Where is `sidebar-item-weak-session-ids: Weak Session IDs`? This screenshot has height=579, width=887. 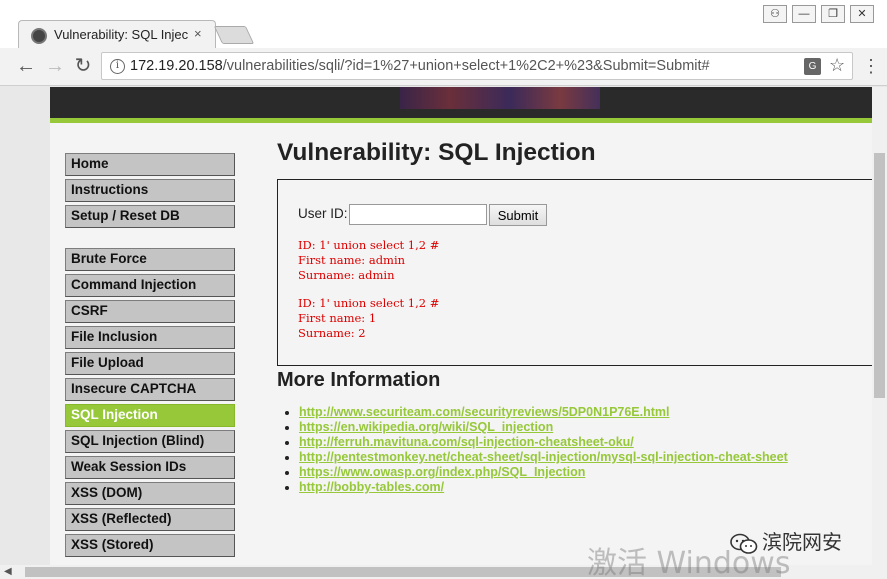
sidebar-item-weak-session-ids: Weak Session IDs is located at coordinates (150, 467).